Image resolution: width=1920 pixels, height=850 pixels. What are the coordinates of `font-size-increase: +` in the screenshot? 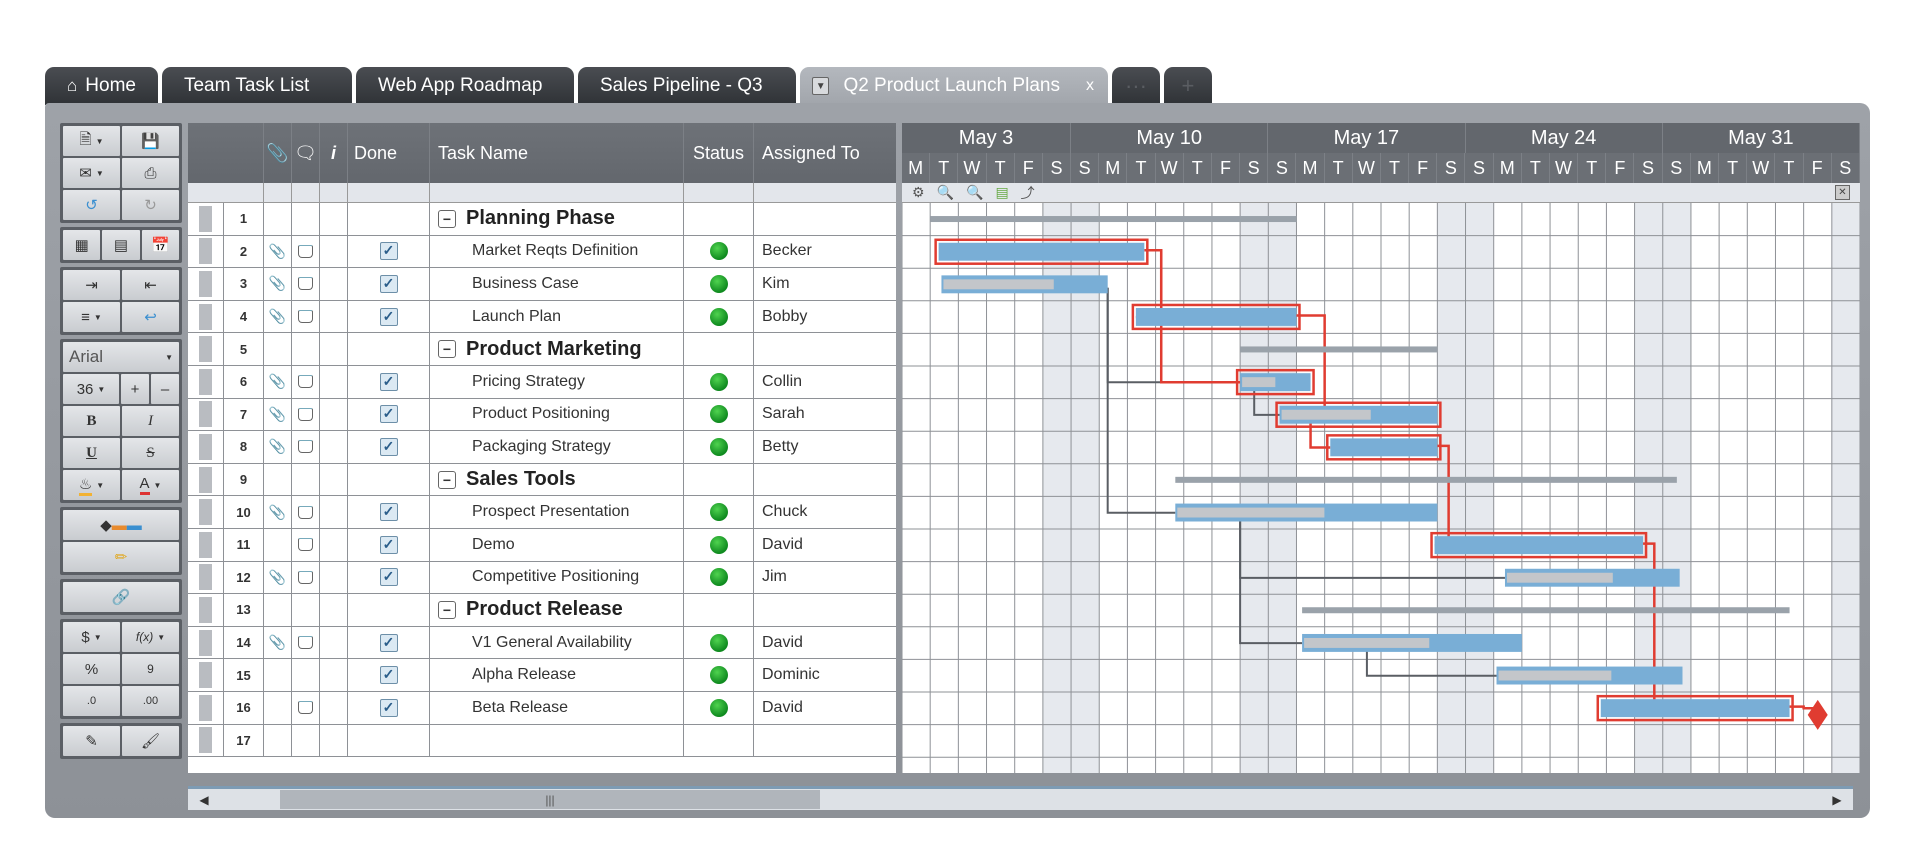 It's located at (135, 389).